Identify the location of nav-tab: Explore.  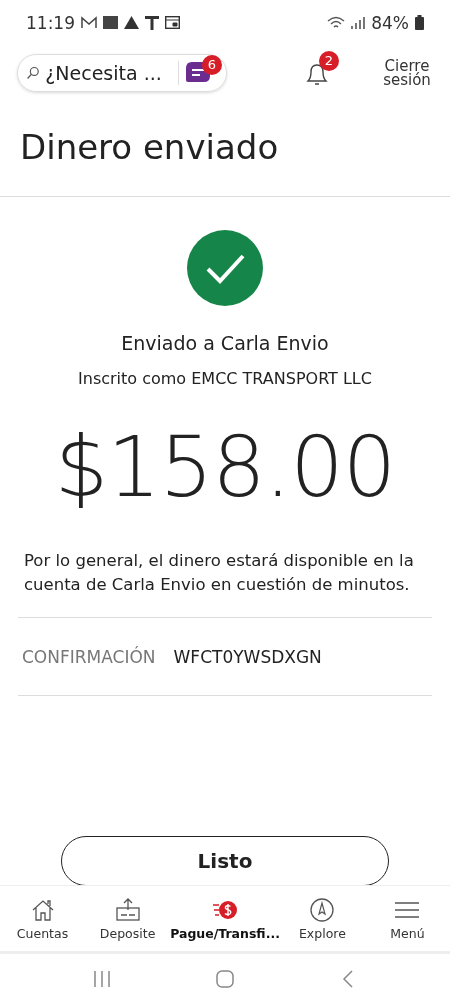
(322, 918).